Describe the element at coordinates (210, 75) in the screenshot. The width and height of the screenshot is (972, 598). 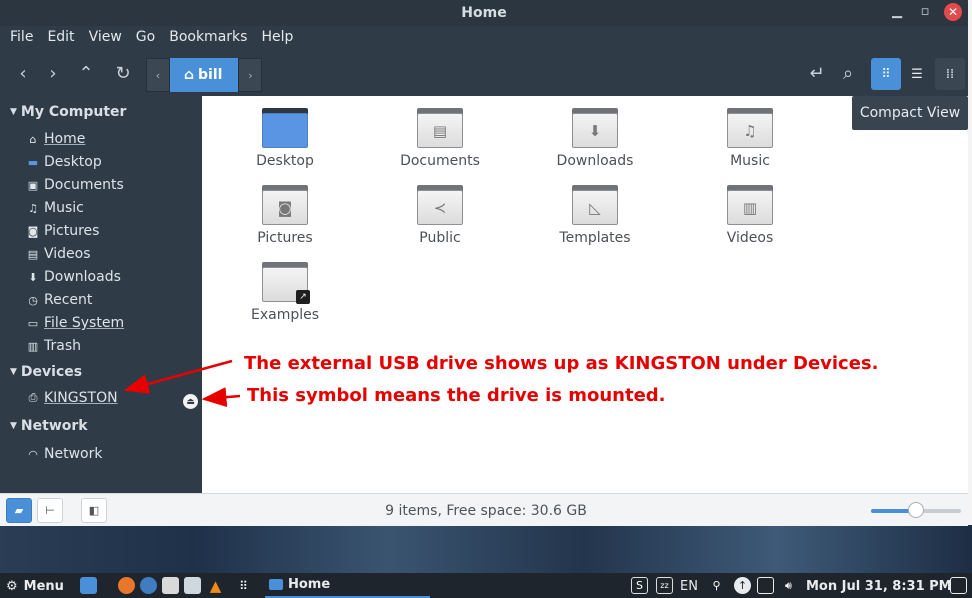
I see `breadcrumb-label: bill` at that location.